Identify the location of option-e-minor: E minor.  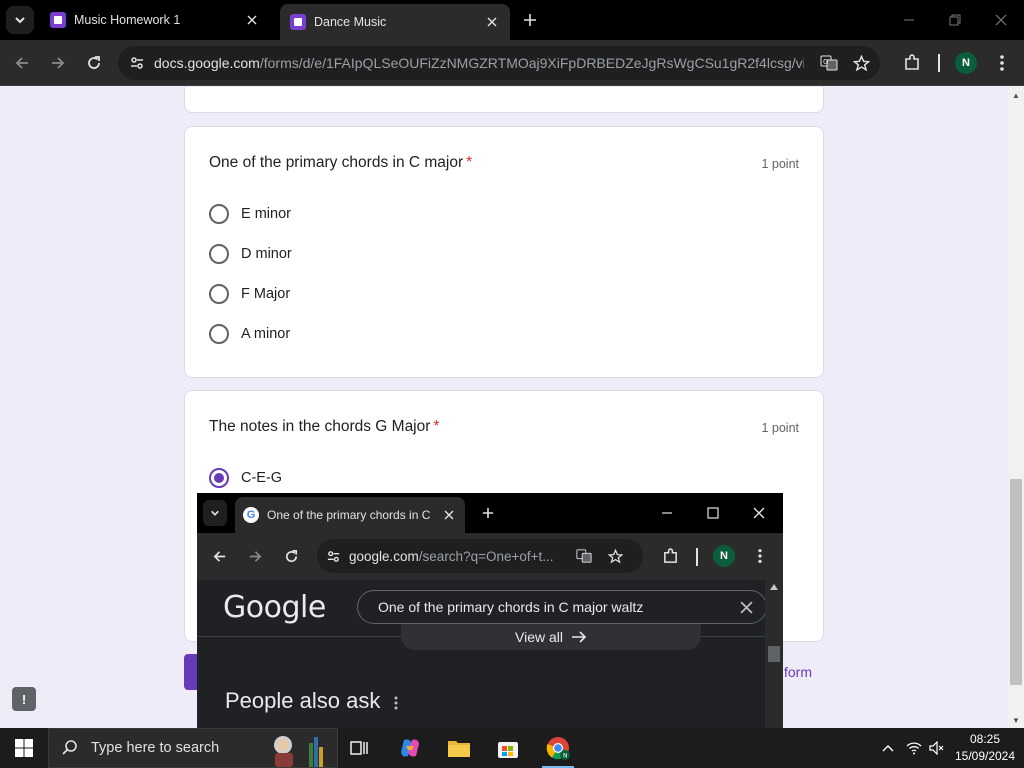
(250, 214).